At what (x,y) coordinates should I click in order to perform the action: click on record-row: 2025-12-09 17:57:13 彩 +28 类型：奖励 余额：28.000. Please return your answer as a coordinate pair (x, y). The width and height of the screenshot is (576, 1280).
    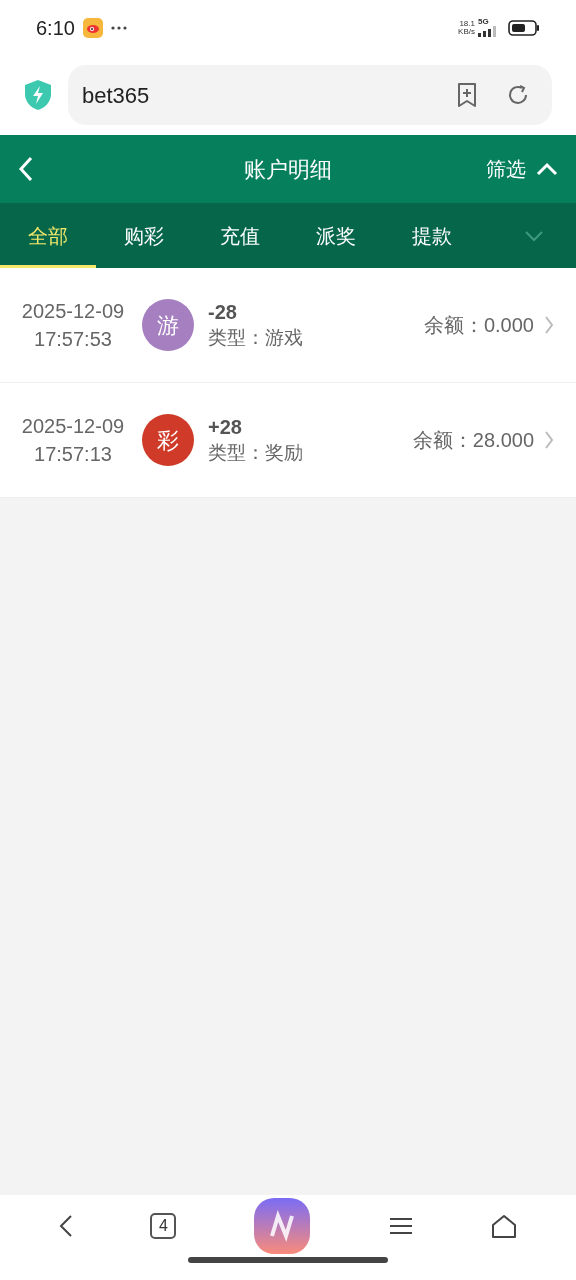
    Looking at the image, I should click on (288, 440).